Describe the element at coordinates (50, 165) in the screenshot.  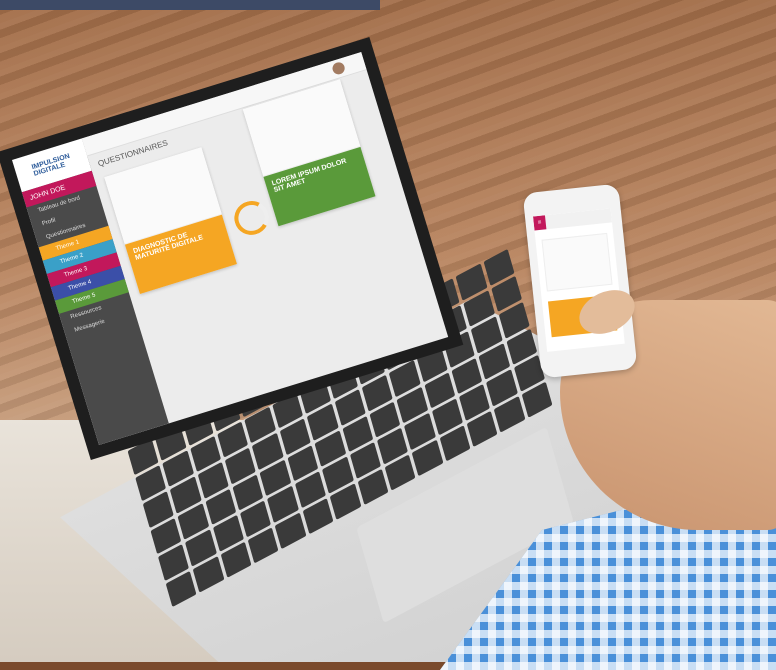
I see `logo-text: IMPULSION DIGITALE` at that location.